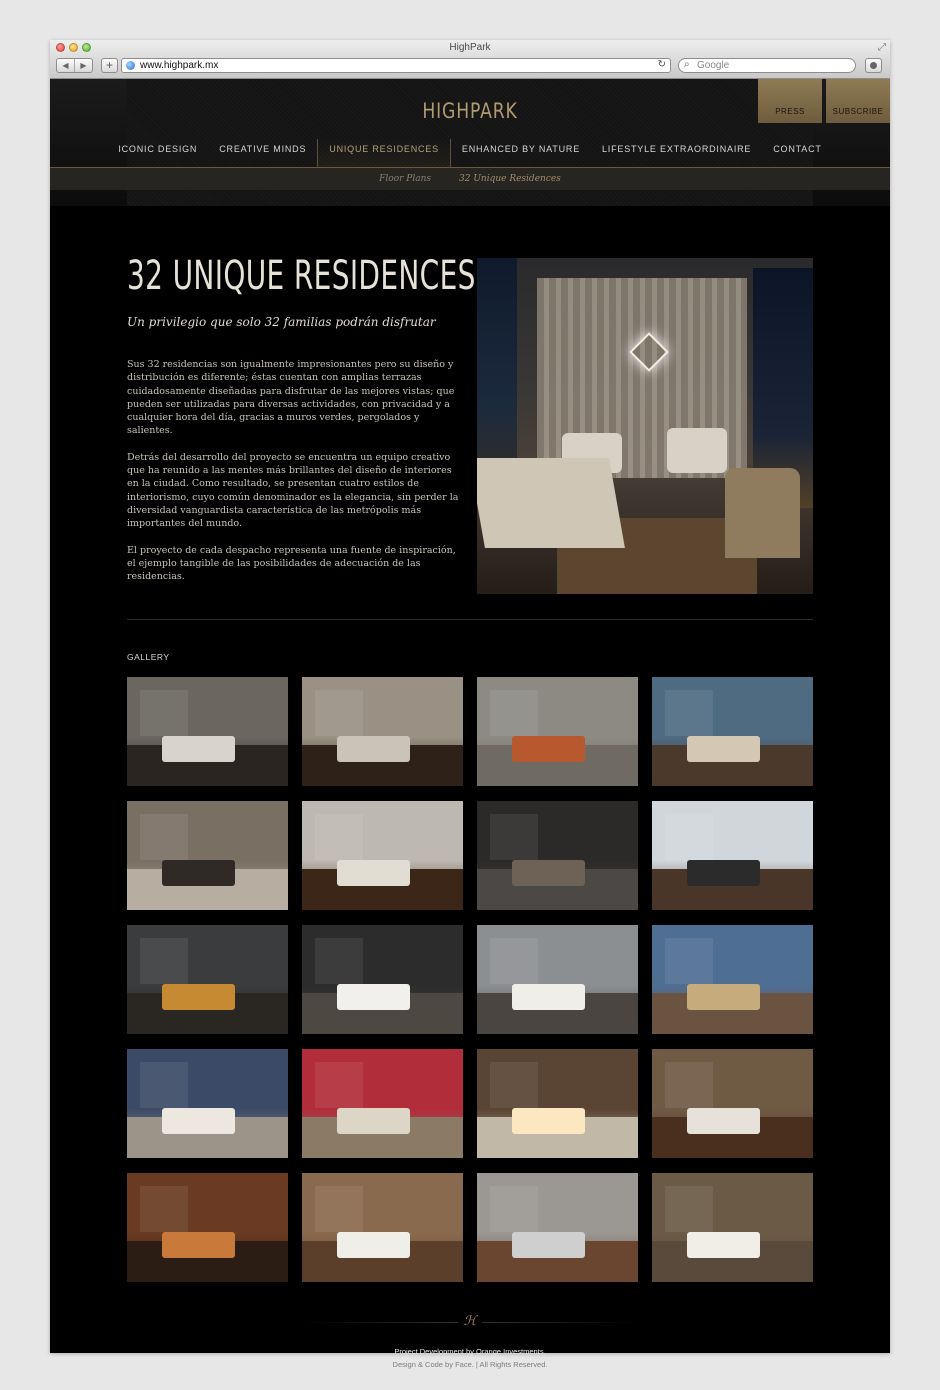 The image size is (940, 1390). I want to click on page-title: 32 UNIQUE RESIDENCES, so click(301, 276).